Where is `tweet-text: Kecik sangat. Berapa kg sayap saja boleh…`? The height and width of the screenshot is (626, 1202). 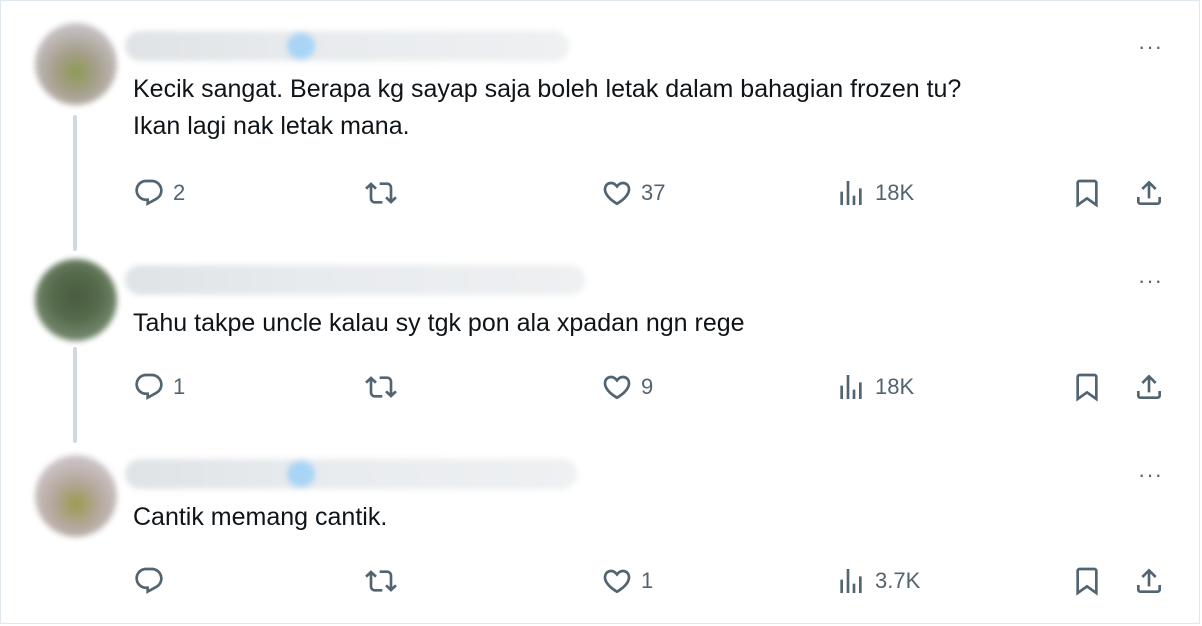
tweet-text: Kecik sangat. Berapa kg sayap saja boleh… is located at coordinates (547, 107).